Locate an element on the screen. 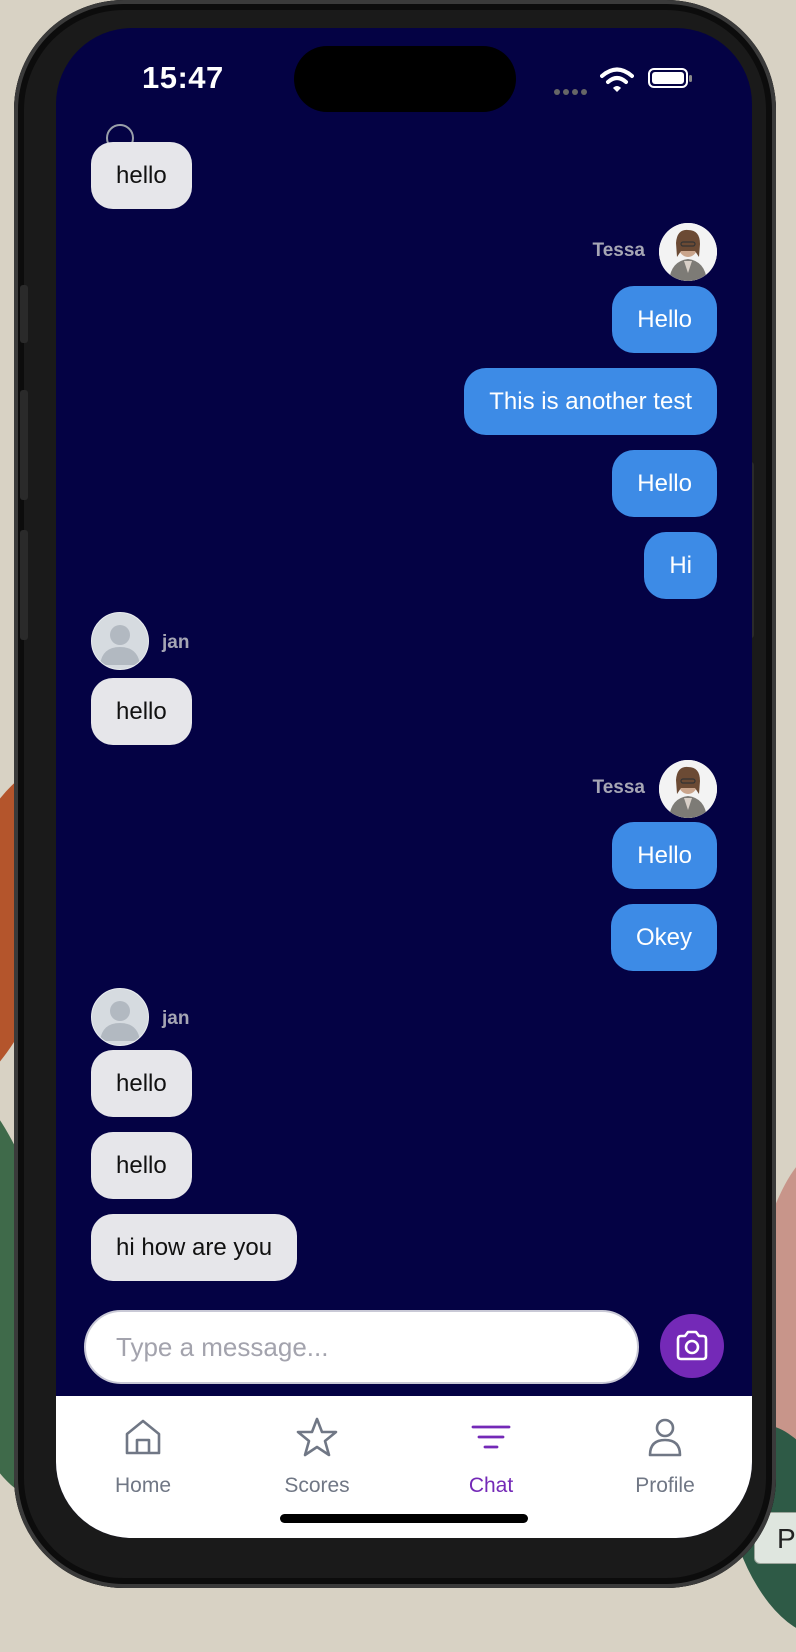 This screenshot has height=1652, width=796. status-bar: 15:47 is located at coordinates (404, 78).